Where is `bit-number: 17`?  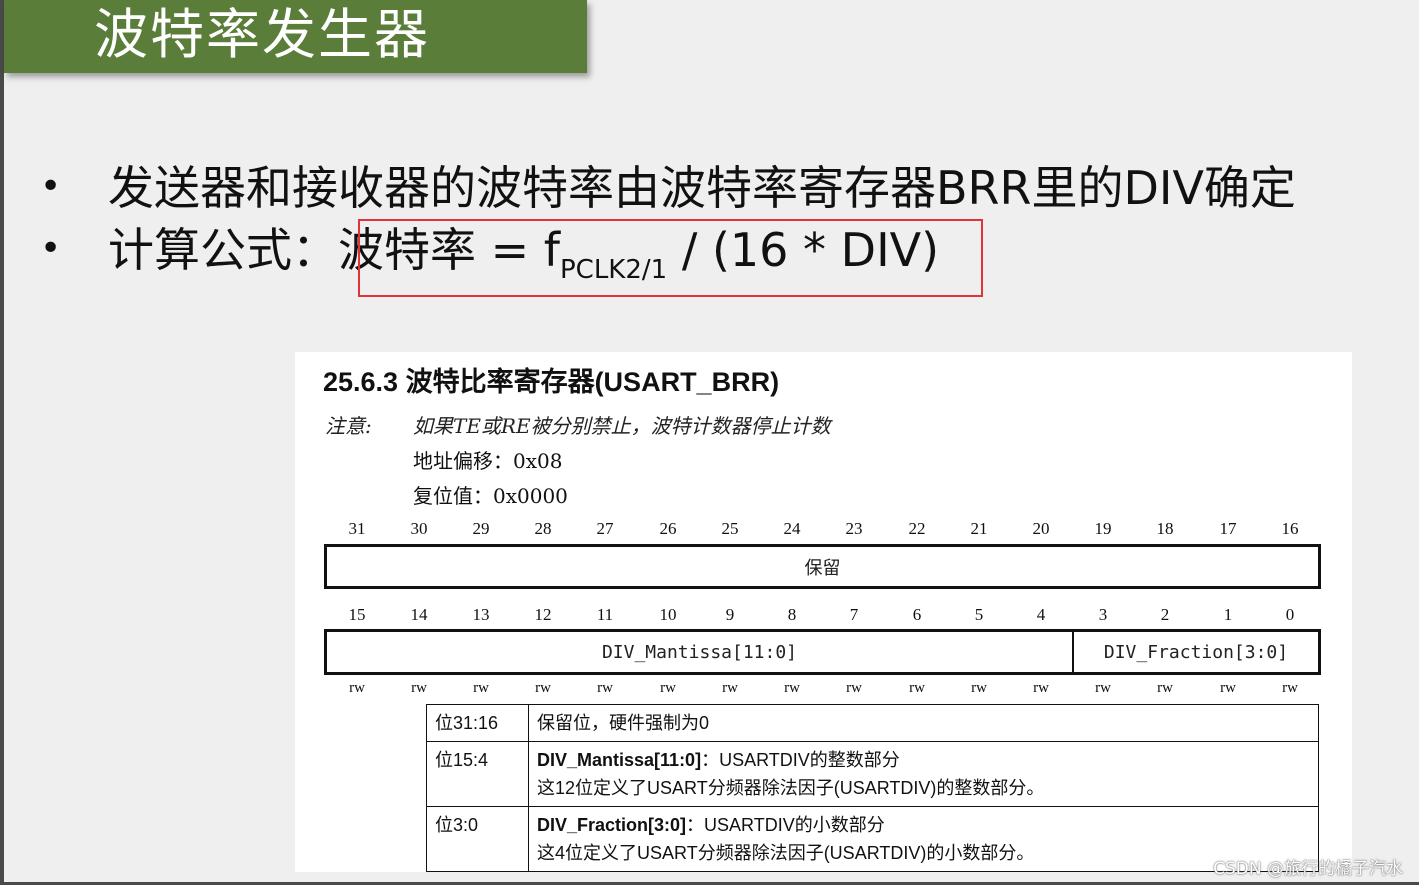
bit-number: 17 is located at coordinates (1228, 528).